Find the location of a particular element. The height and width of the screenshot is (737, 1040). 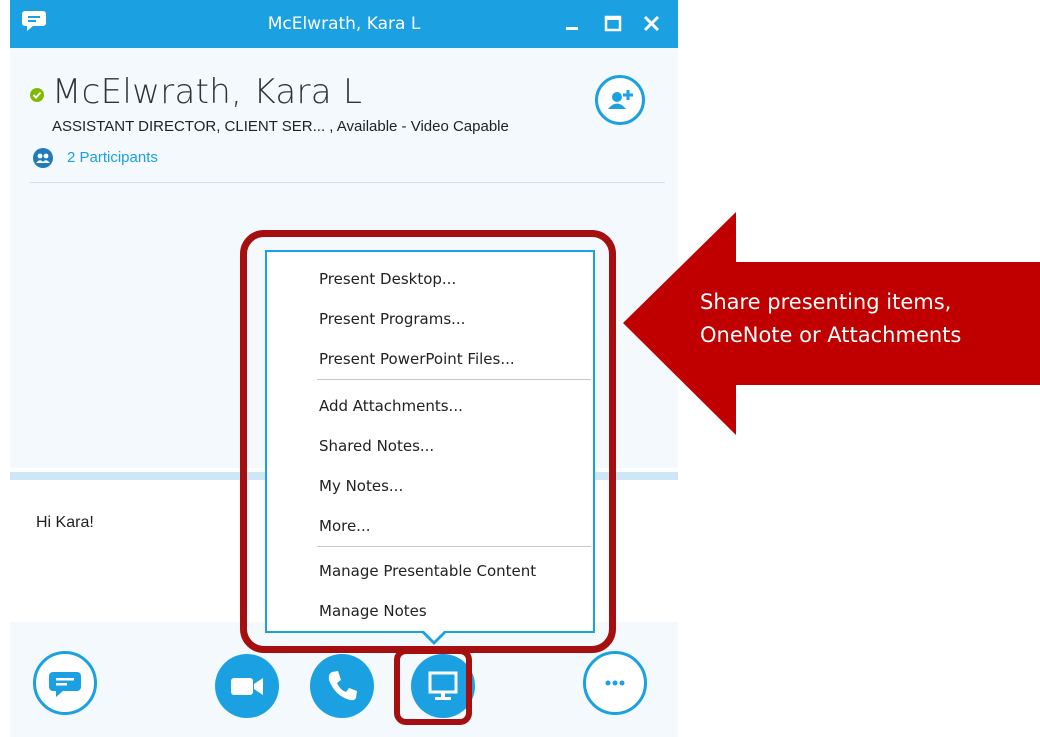

presence-available-icon is located at coordinates (37, 95).